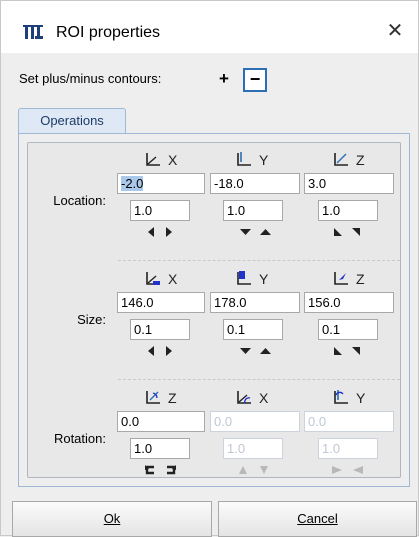  What do you see at coordinates (161, 302) in the screenshot?
I see `size-x-field: 146.0` at bounding box center [161, 302].